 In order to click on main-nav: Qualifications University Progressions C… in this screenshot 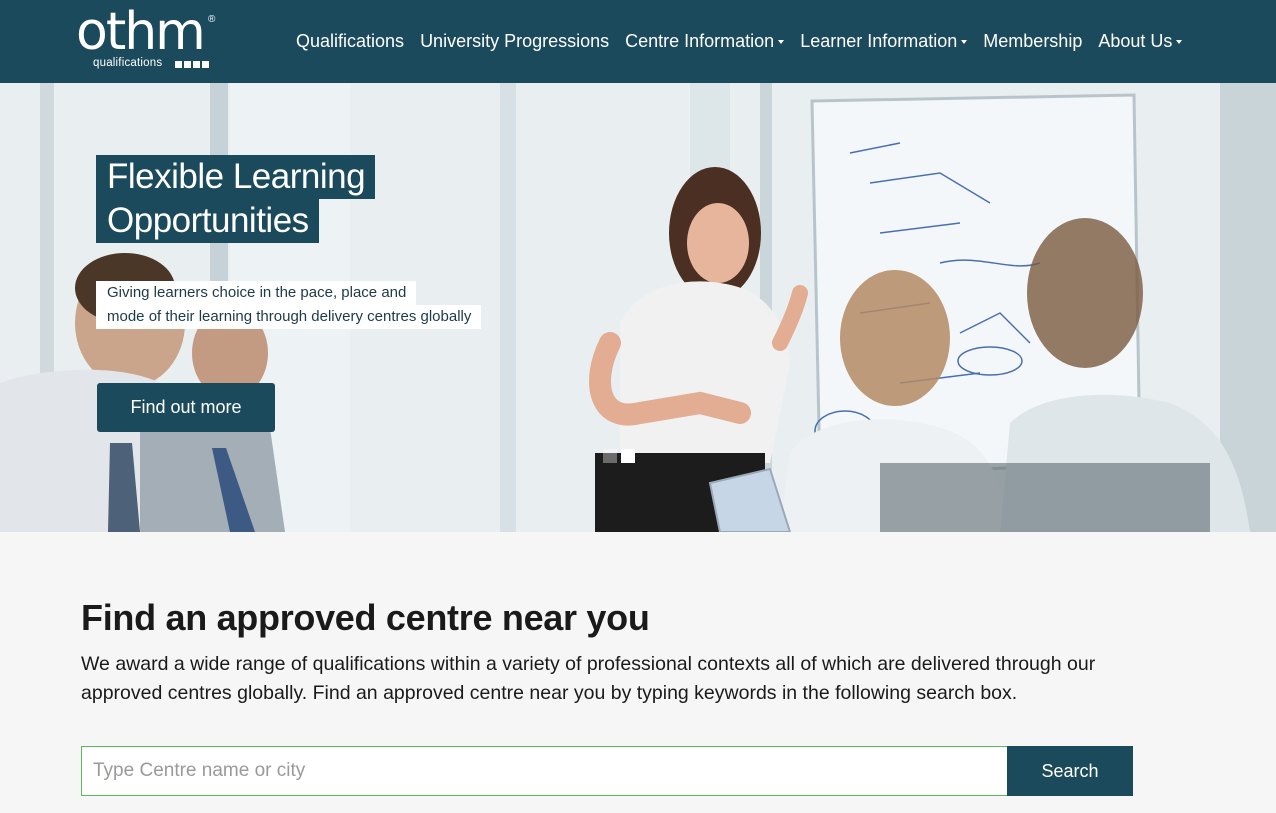, I will do `click(739, 41)`.